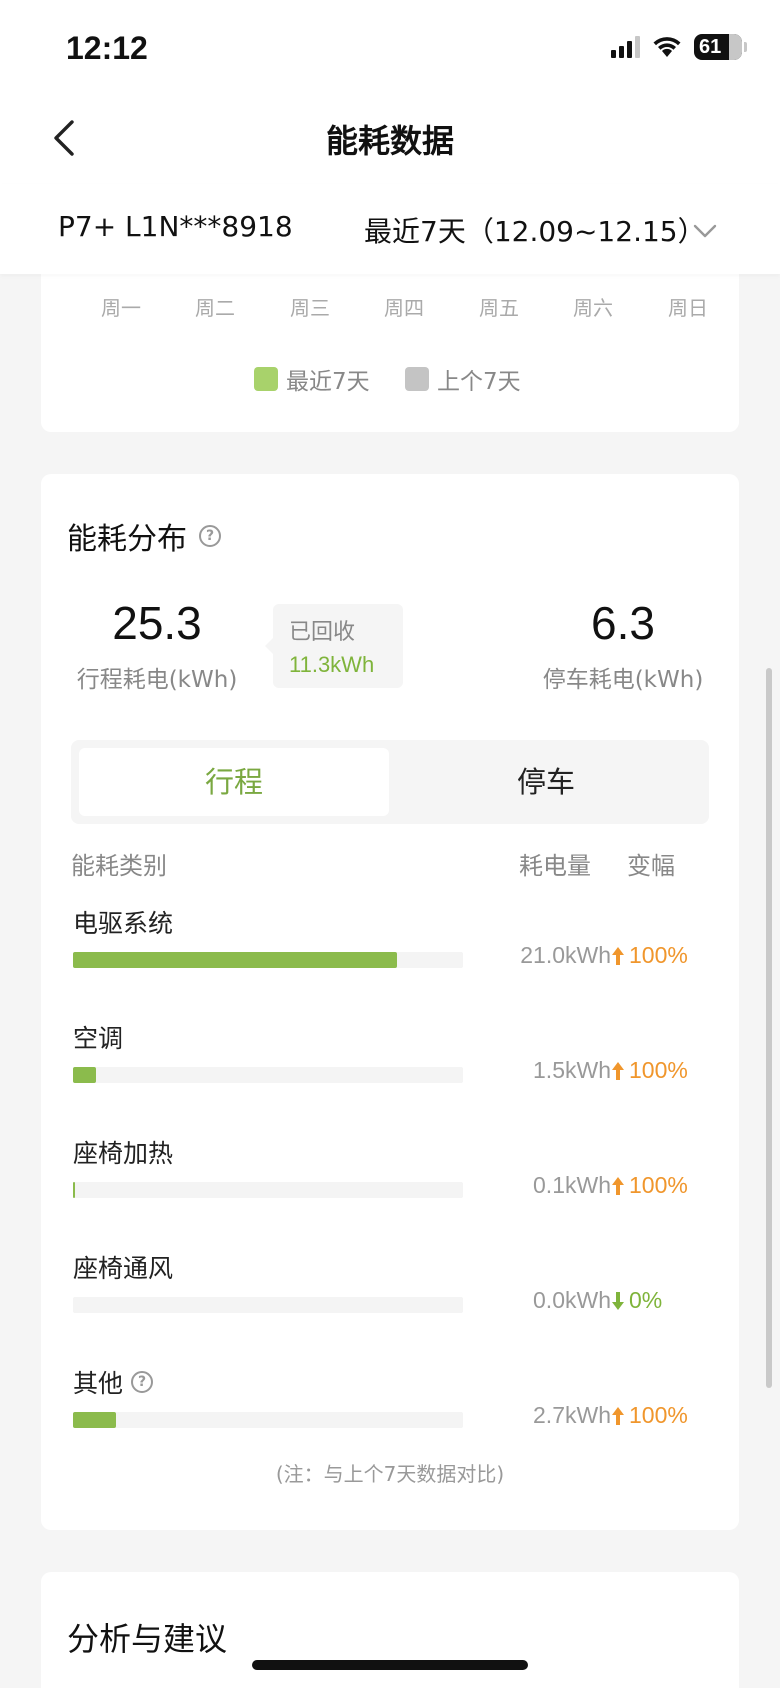  Describe the element at coordinates (391, 1294) in the screenshot. I see `category-row: 座椅通风 0.0kWh 0%` at that location.